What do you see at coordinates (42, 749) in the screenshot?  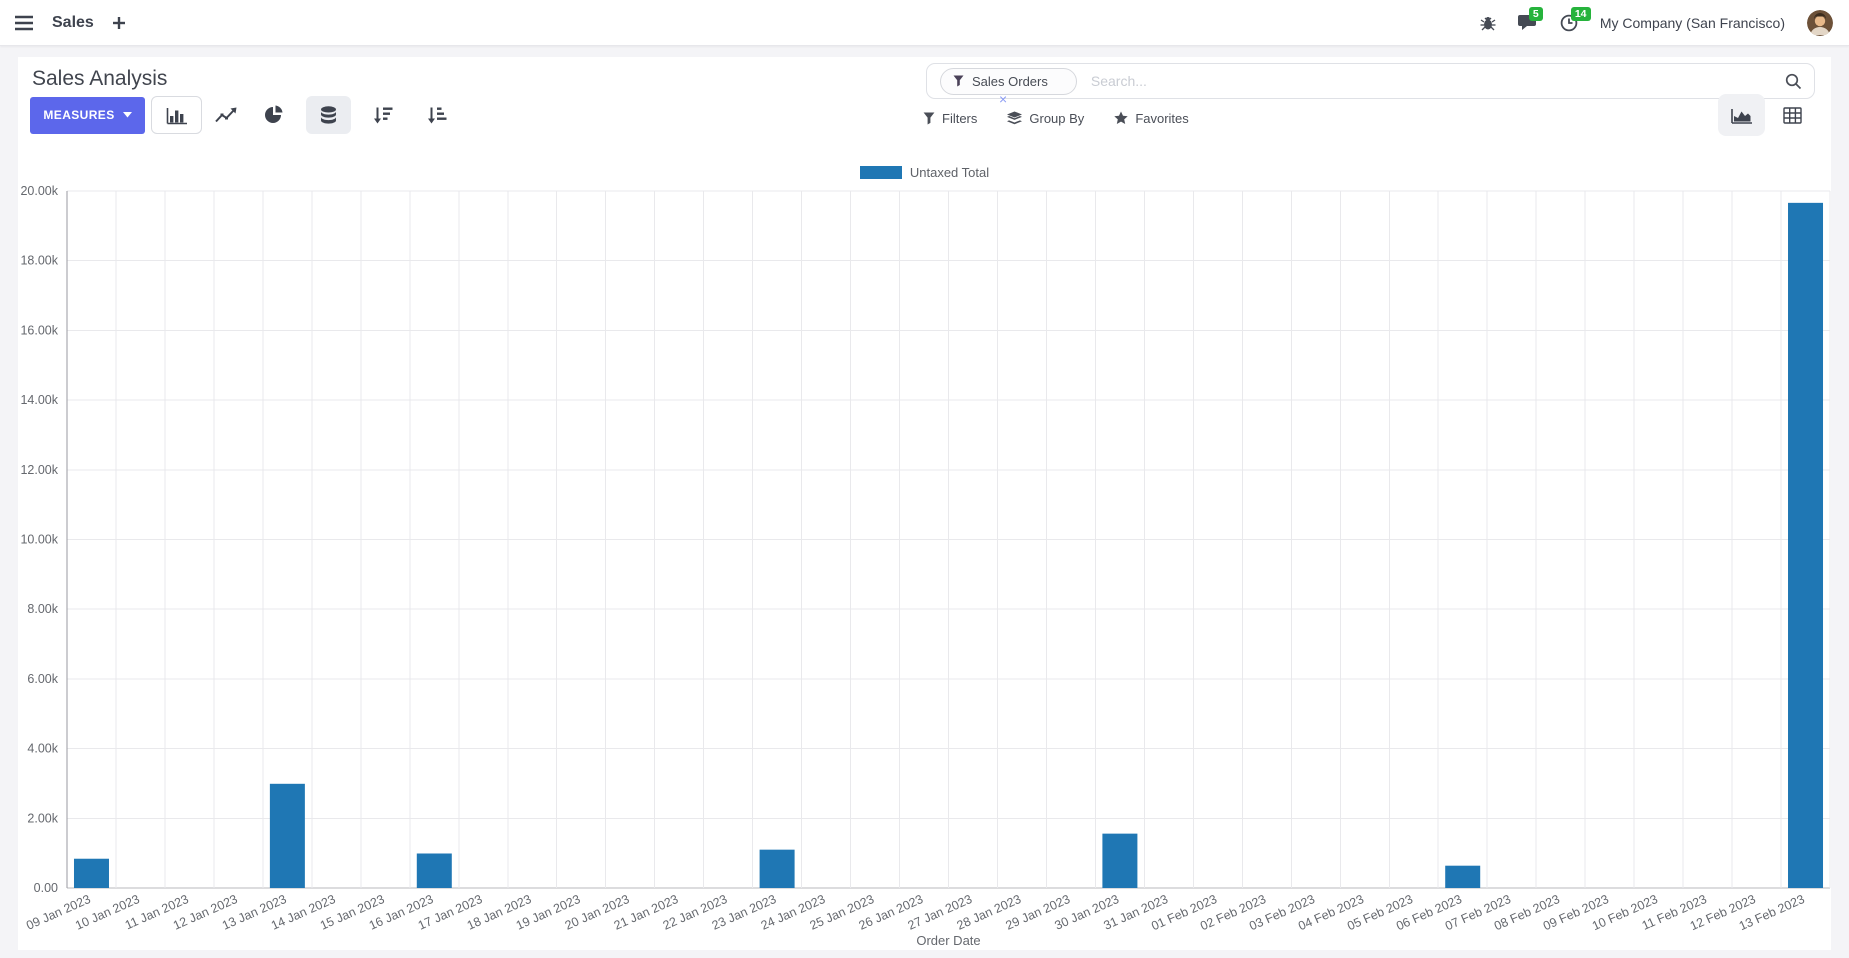 I see `y-tick-label: 4.00k` at bounding box center [42, 749].